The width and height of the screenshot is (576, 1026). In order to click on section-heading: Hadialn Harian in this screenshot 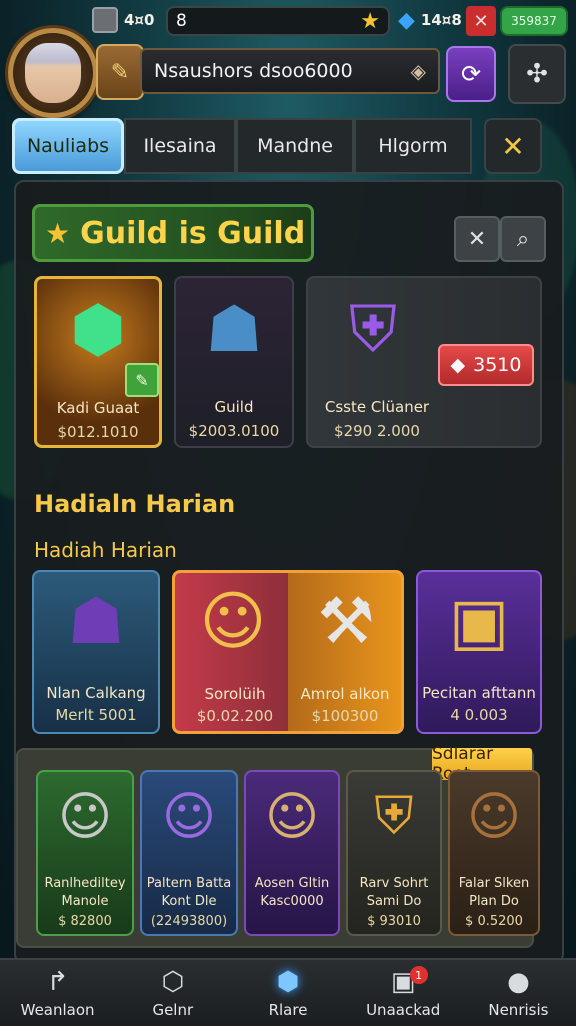, I will do `click(135, 504)`.